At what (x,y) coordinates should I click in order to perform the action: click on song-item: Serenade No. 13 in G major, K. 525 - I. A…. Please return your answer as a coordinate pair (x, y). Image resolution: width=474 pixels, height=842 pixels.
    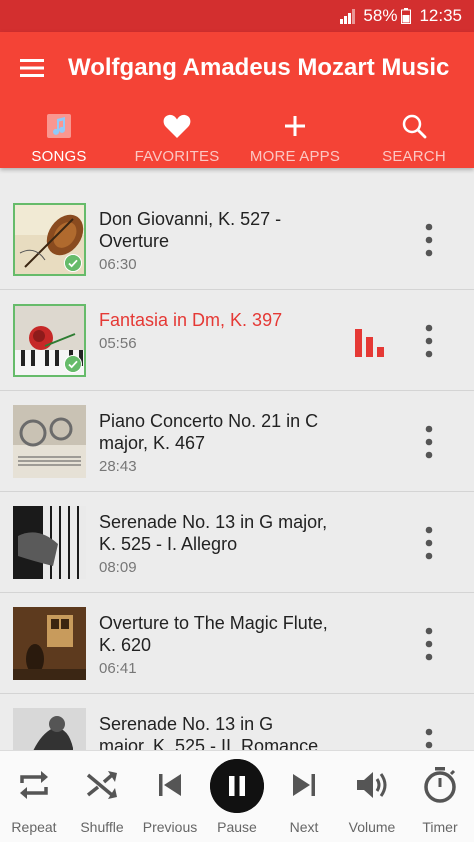
    Looking at the image, I should click on (237, 543).